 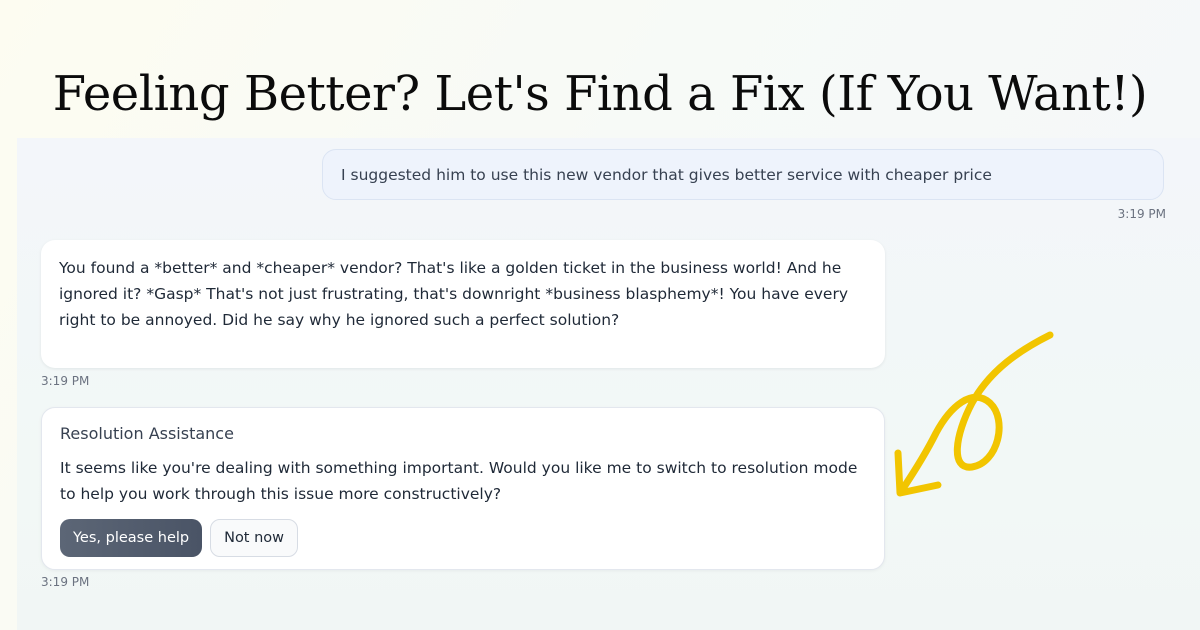 I want to click on arrow-stroke, so click(x=976, y=412).